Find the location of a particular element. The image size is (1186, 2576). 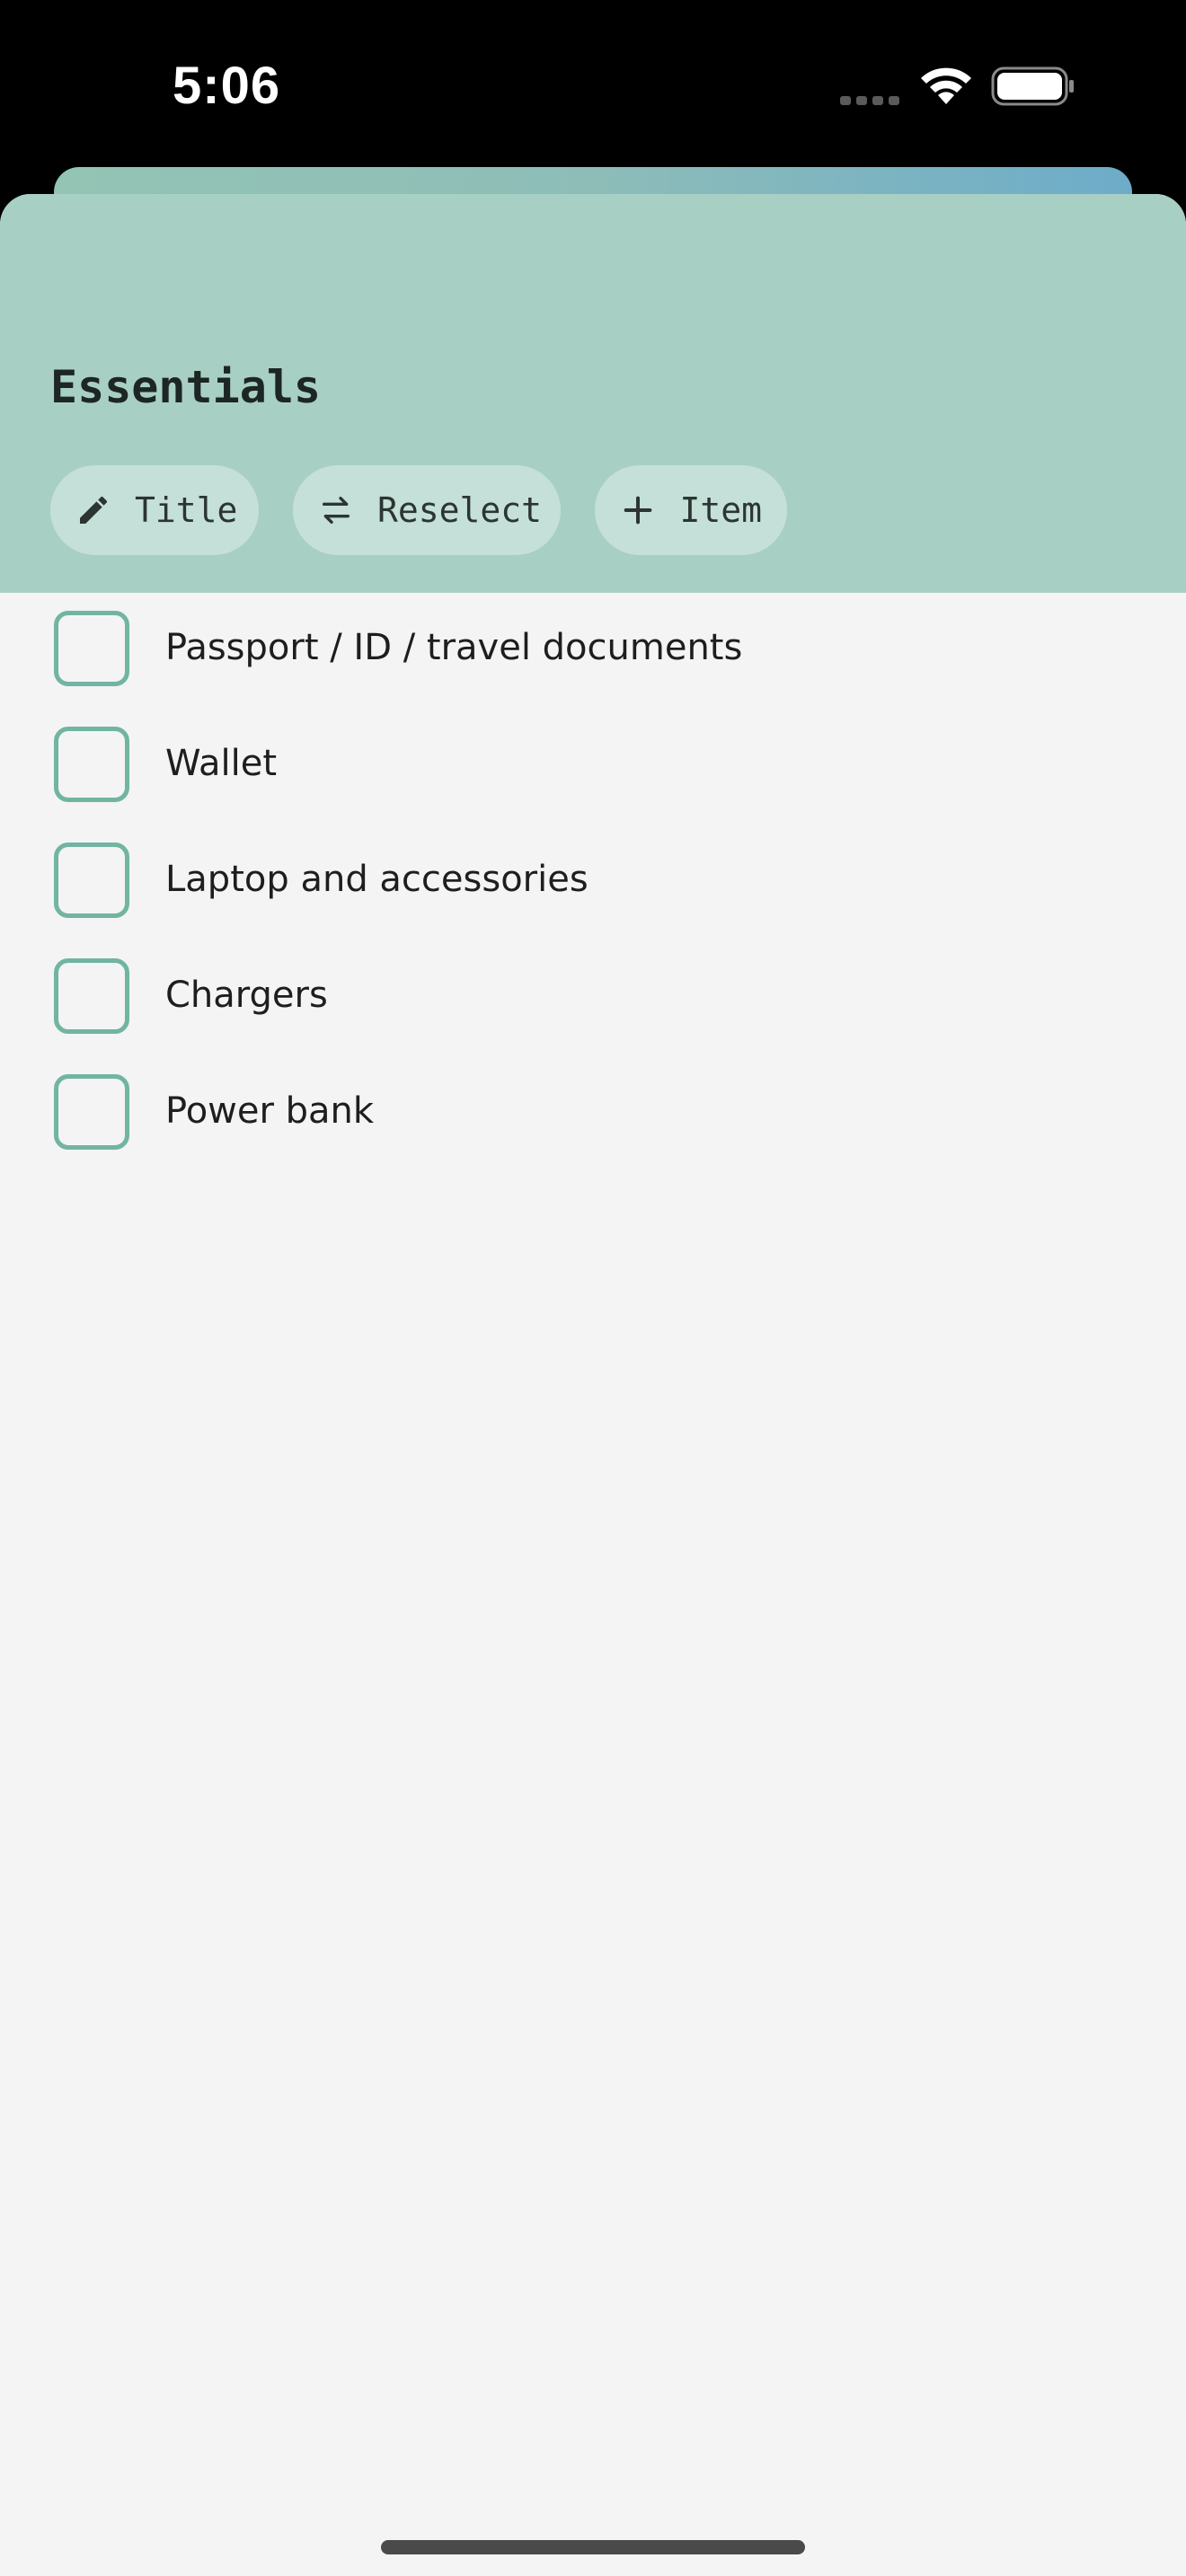

reselect-button: Reselect is located at coordinates (427, 510).